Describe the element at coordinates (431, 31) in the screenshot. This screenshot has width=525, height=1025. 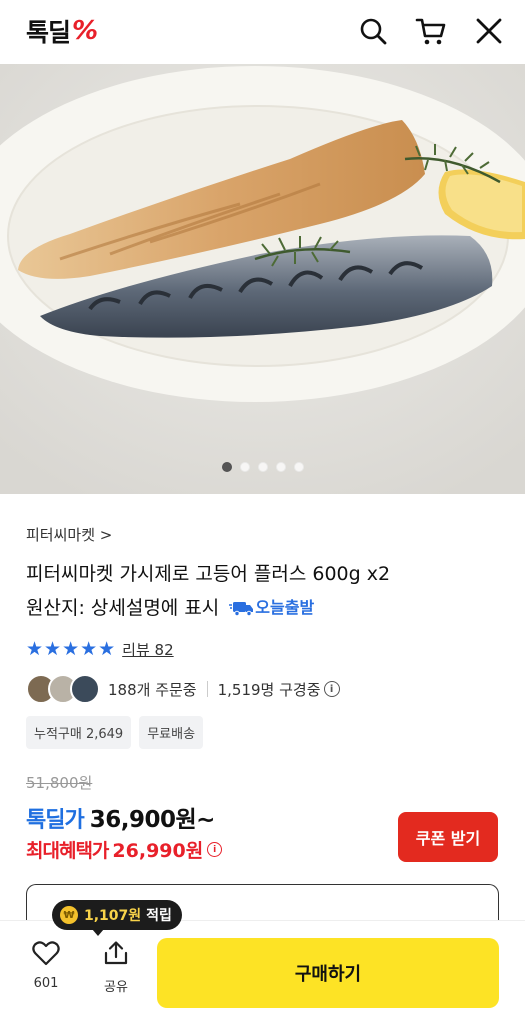
I see `cart-icon` at that location.